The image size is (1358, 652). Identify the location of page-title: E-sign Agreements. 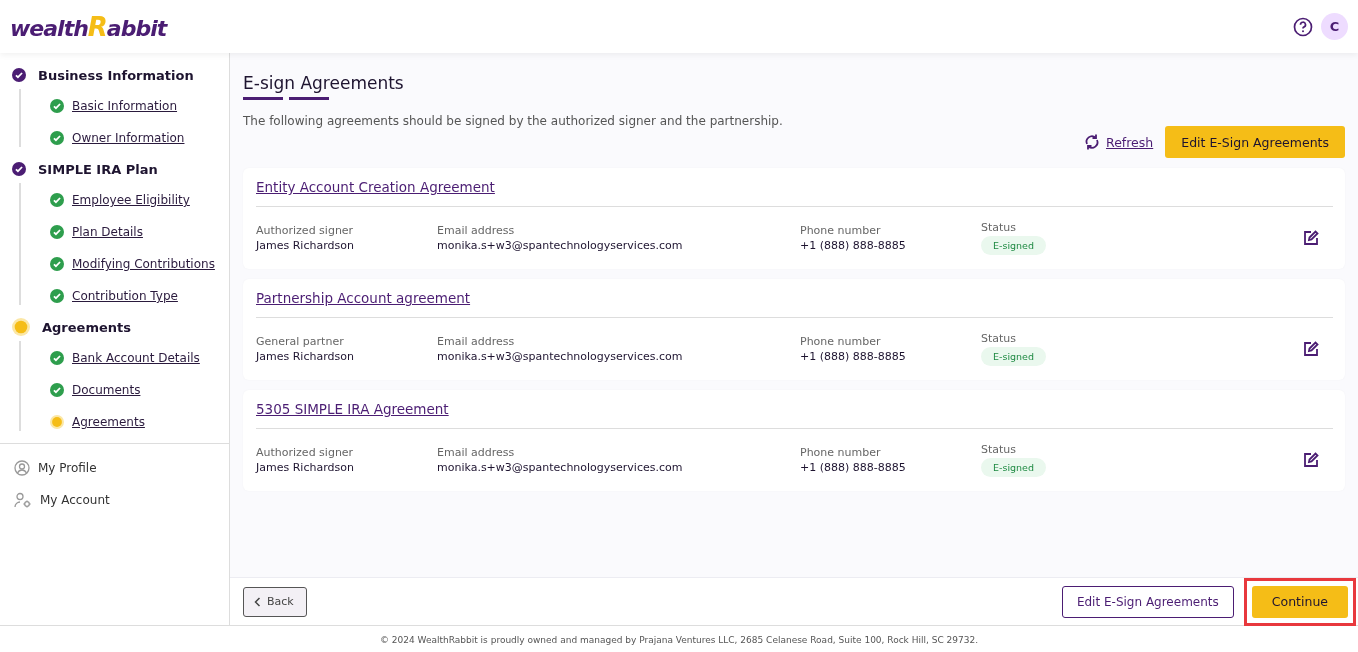
(324, 83).